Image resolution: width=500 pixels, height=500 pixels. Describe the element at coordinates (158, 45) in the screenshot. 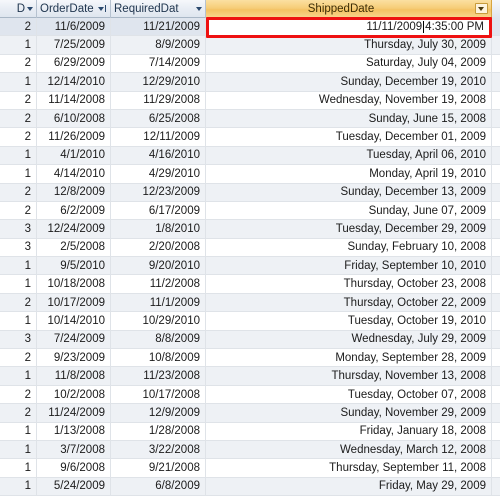

I see `cell-requireddate: 8/9/2009` at that location.